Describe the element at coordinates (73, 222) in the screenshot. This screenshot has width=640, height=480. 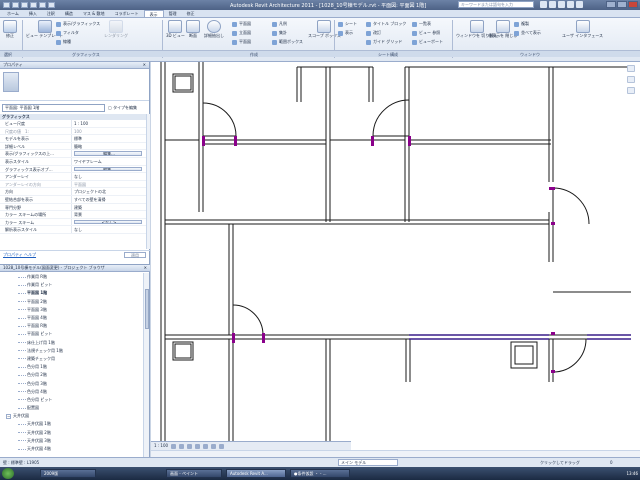
I see `property-row: カラー スキーム <なし>` at that location.